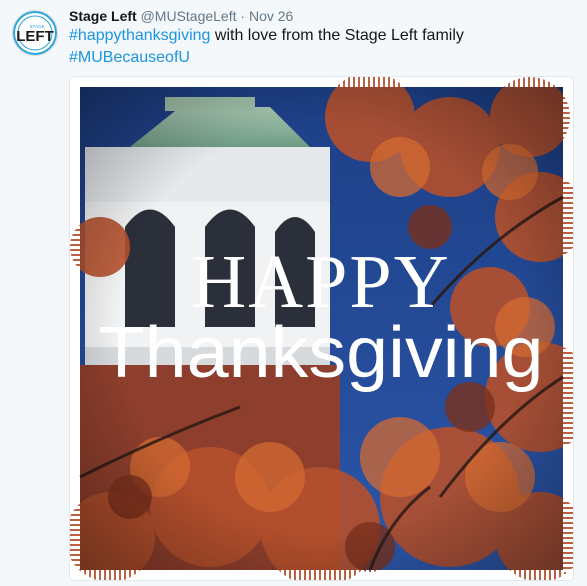 This screenshot has width=587, height=586. What do you see at coordinates (337, 35) in the screenshot?
I see `tweet-body-text: with love from the Stage Left family` at bounding box center [337, 35].